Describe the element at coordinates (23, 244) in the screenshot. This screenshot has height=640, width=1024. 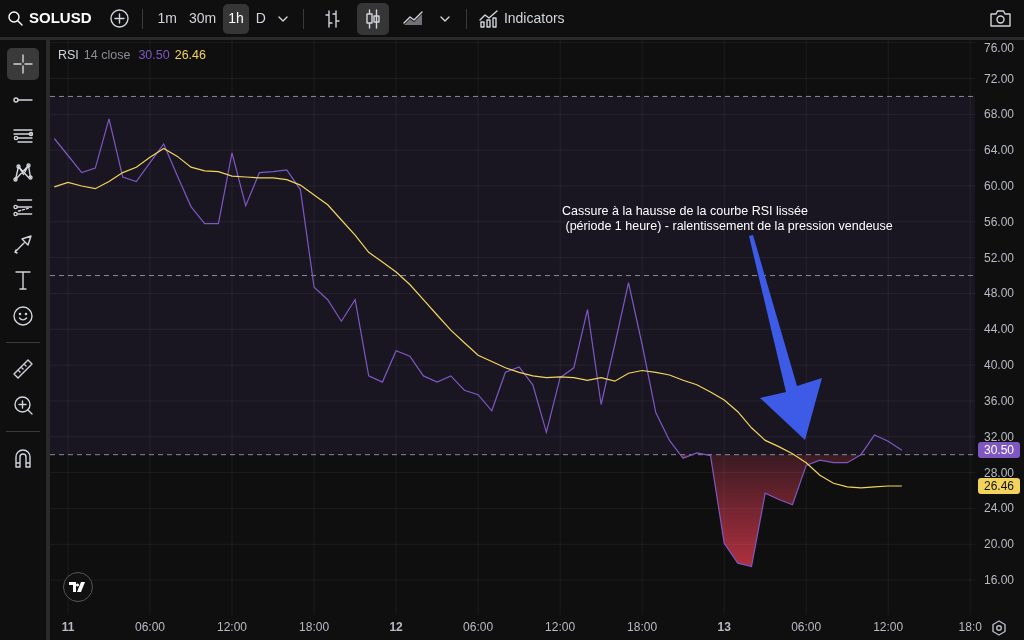
I see `arrow-icon` at that location.